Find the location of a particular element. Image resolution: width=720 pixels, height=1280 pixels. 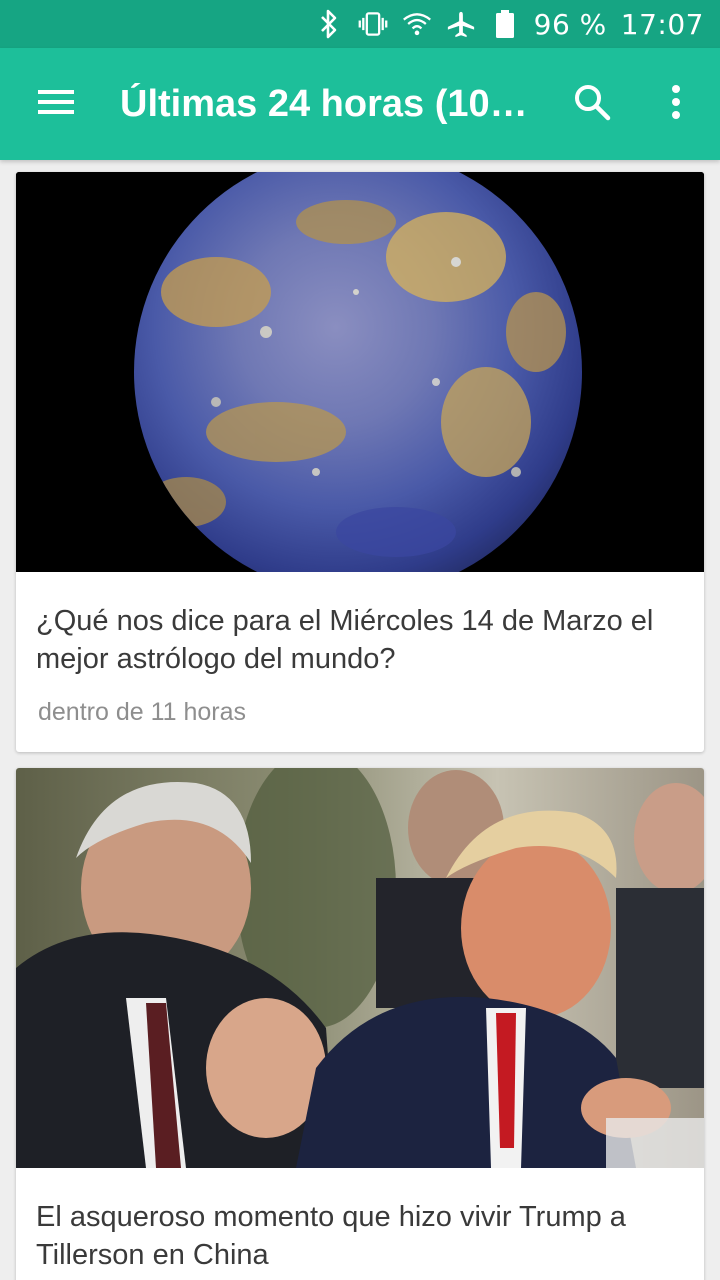

more-options-button is located at coordinates (676, 104).